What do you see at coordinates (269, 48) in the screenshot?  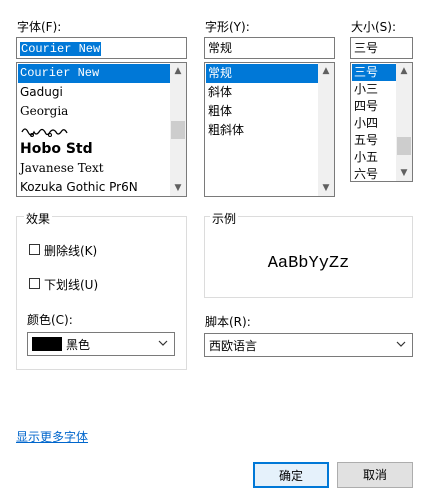 I see `style-input: 常规` at bounding box center [269, 48].